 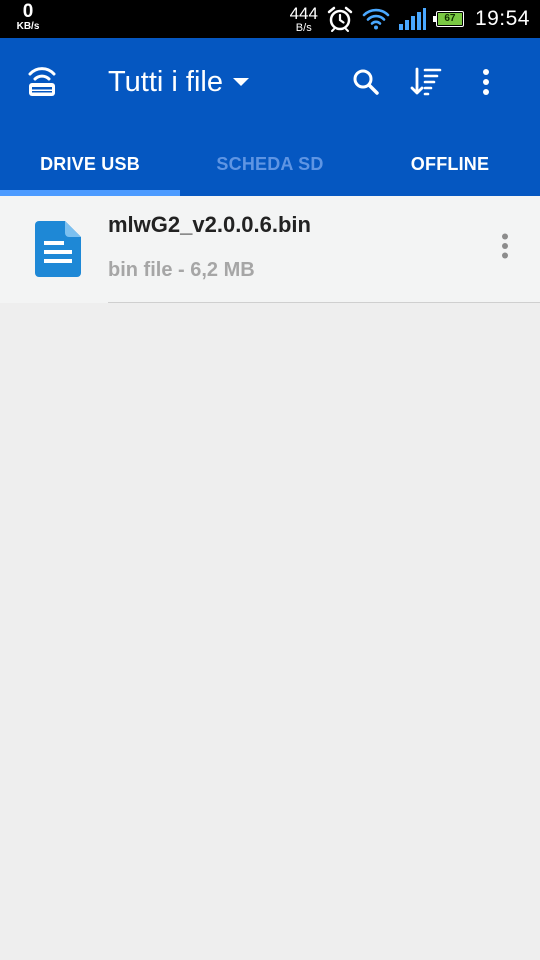 I want to click on page-title: Tutti i file, so click(x=165, y=81).